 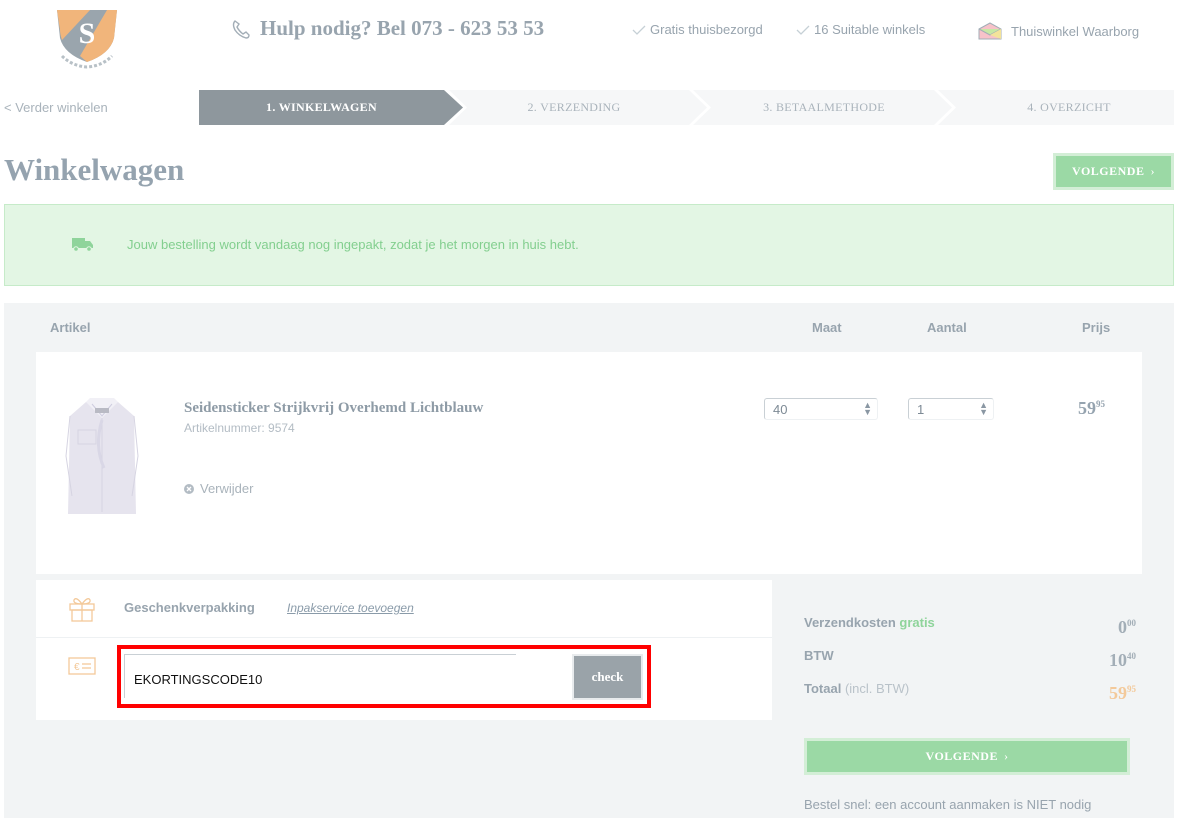 I want to click on shipping-label: Verzendkosten gratis, so click(x=869, y=622).